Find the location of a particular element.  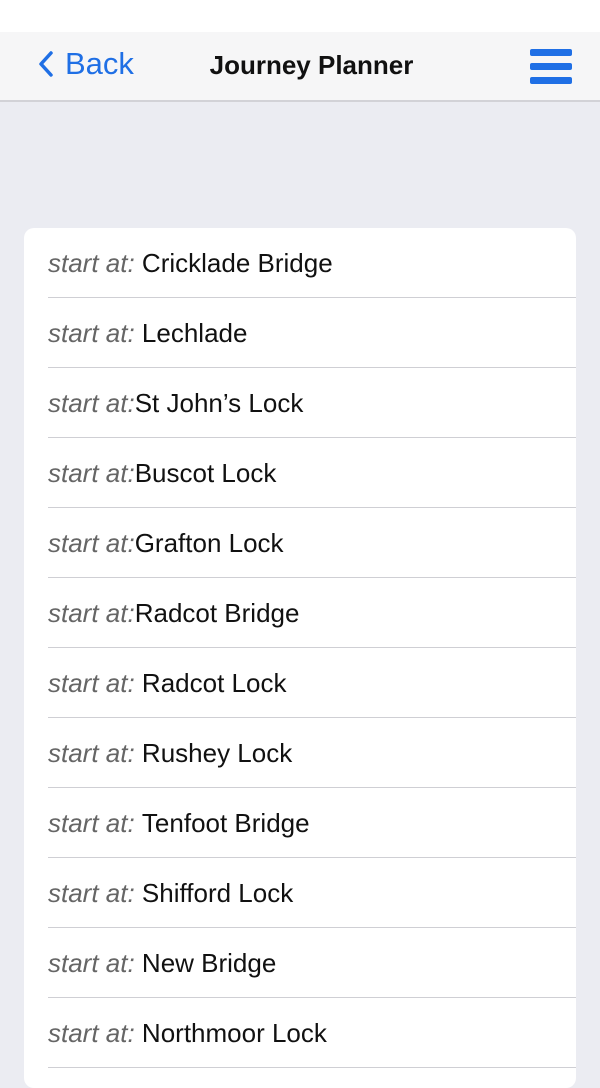

list-item: start at: Tenfoot Bridge is located at coordinates (300, 823).